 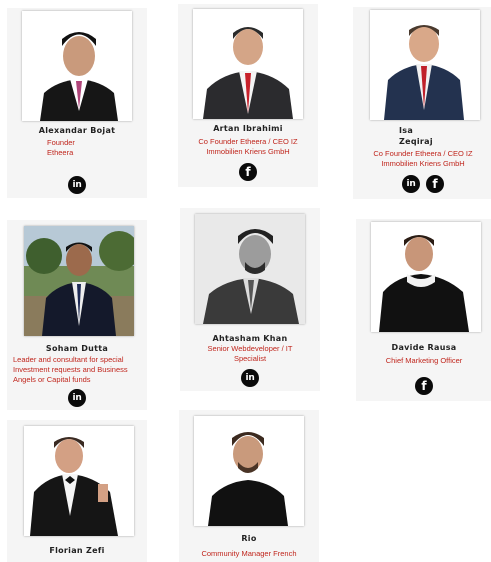 What do you see at coordinates (424, 360) in the screenshot?
I see `member-role: Chief Marketing Officer` at bounding box center [424, 360].